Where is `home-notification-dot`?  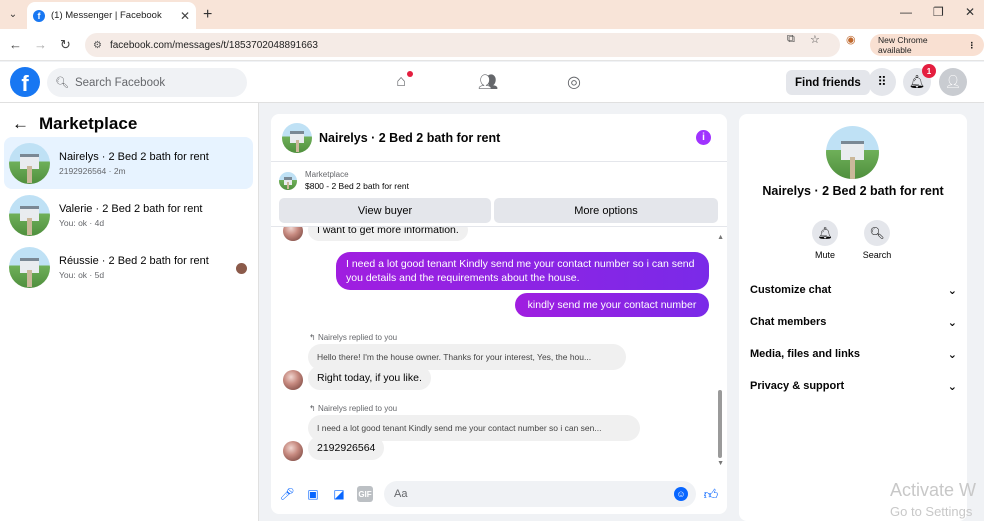 home-notification-dot is located at coordinates (410, 74).